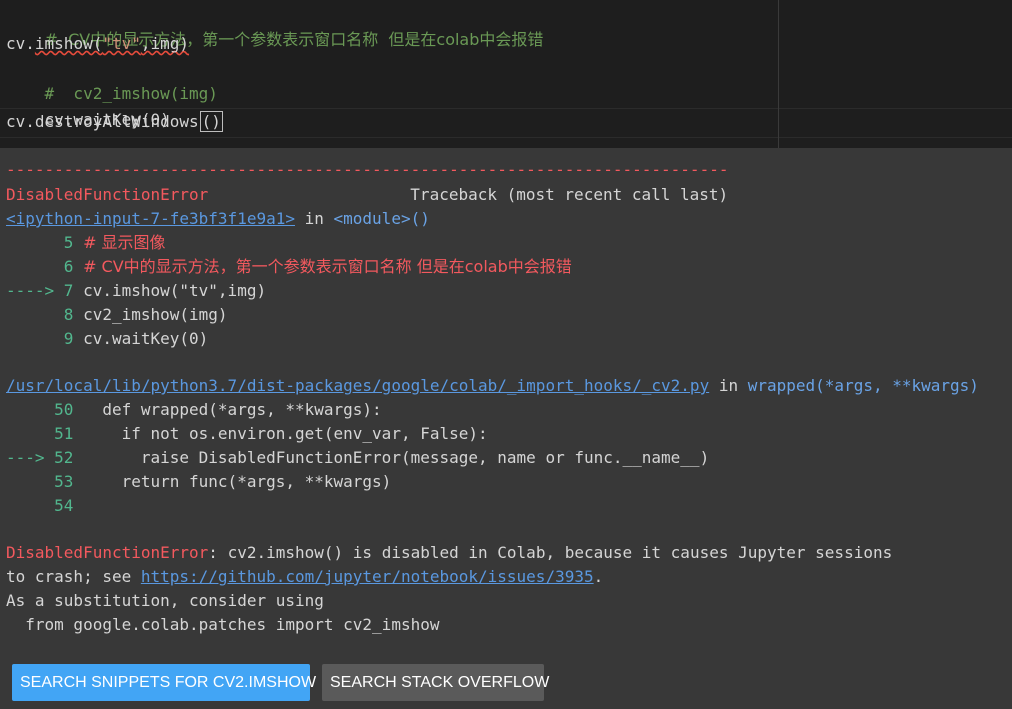 This screenshot has height=709, width=1012. I want to click on line-number: 50, so click(45, 409).